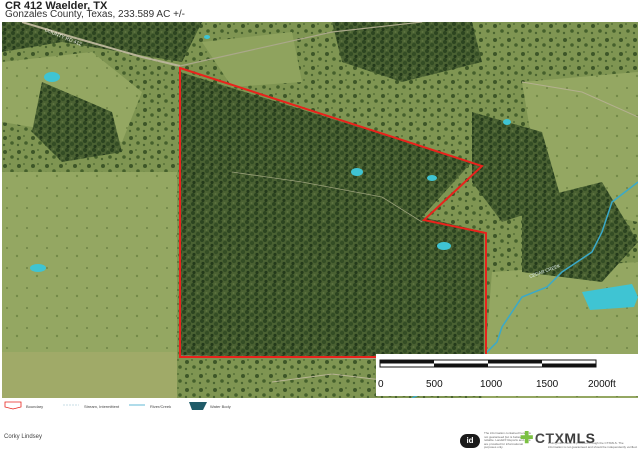 The width and height of the screenshot is (640, 450). Describe the element at coordinates (602, 384) in the screenshot. I see `scale-label-2000: 2000ft` at that location.